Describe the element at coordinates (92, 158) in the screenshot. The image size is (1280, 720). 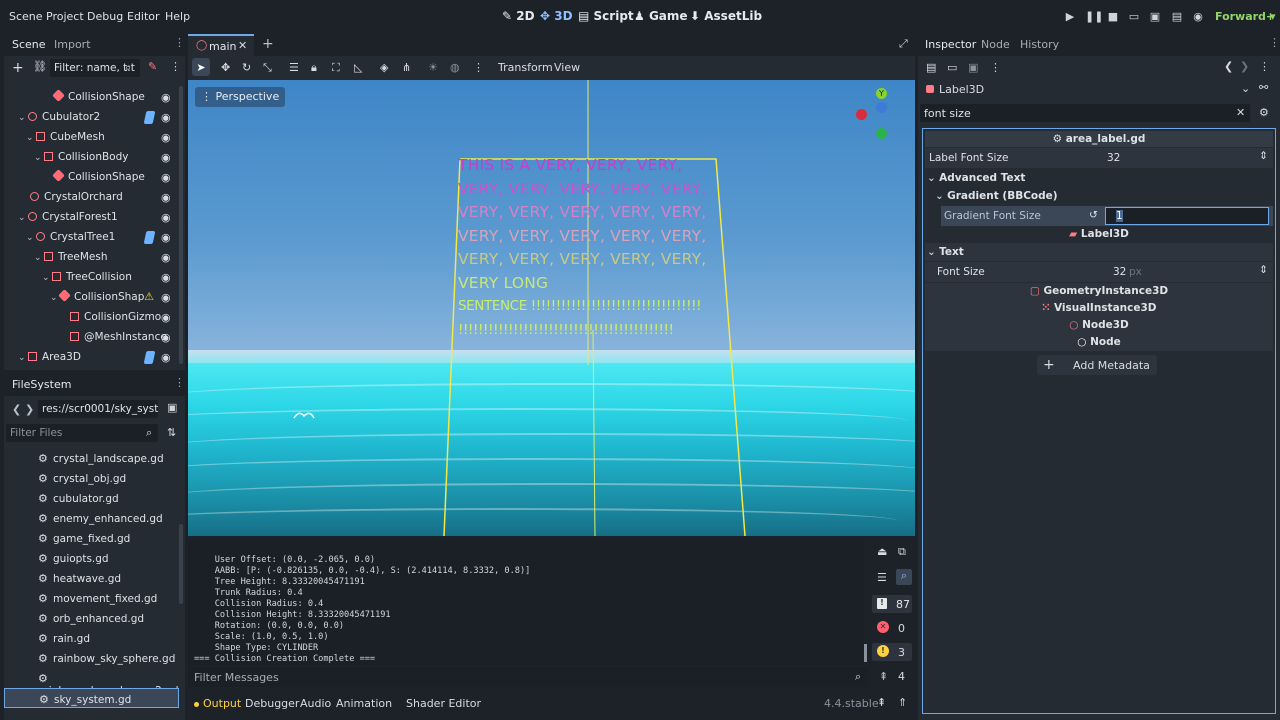
I see `tree-item: ⌄ CollisionBody ◉` at that location.